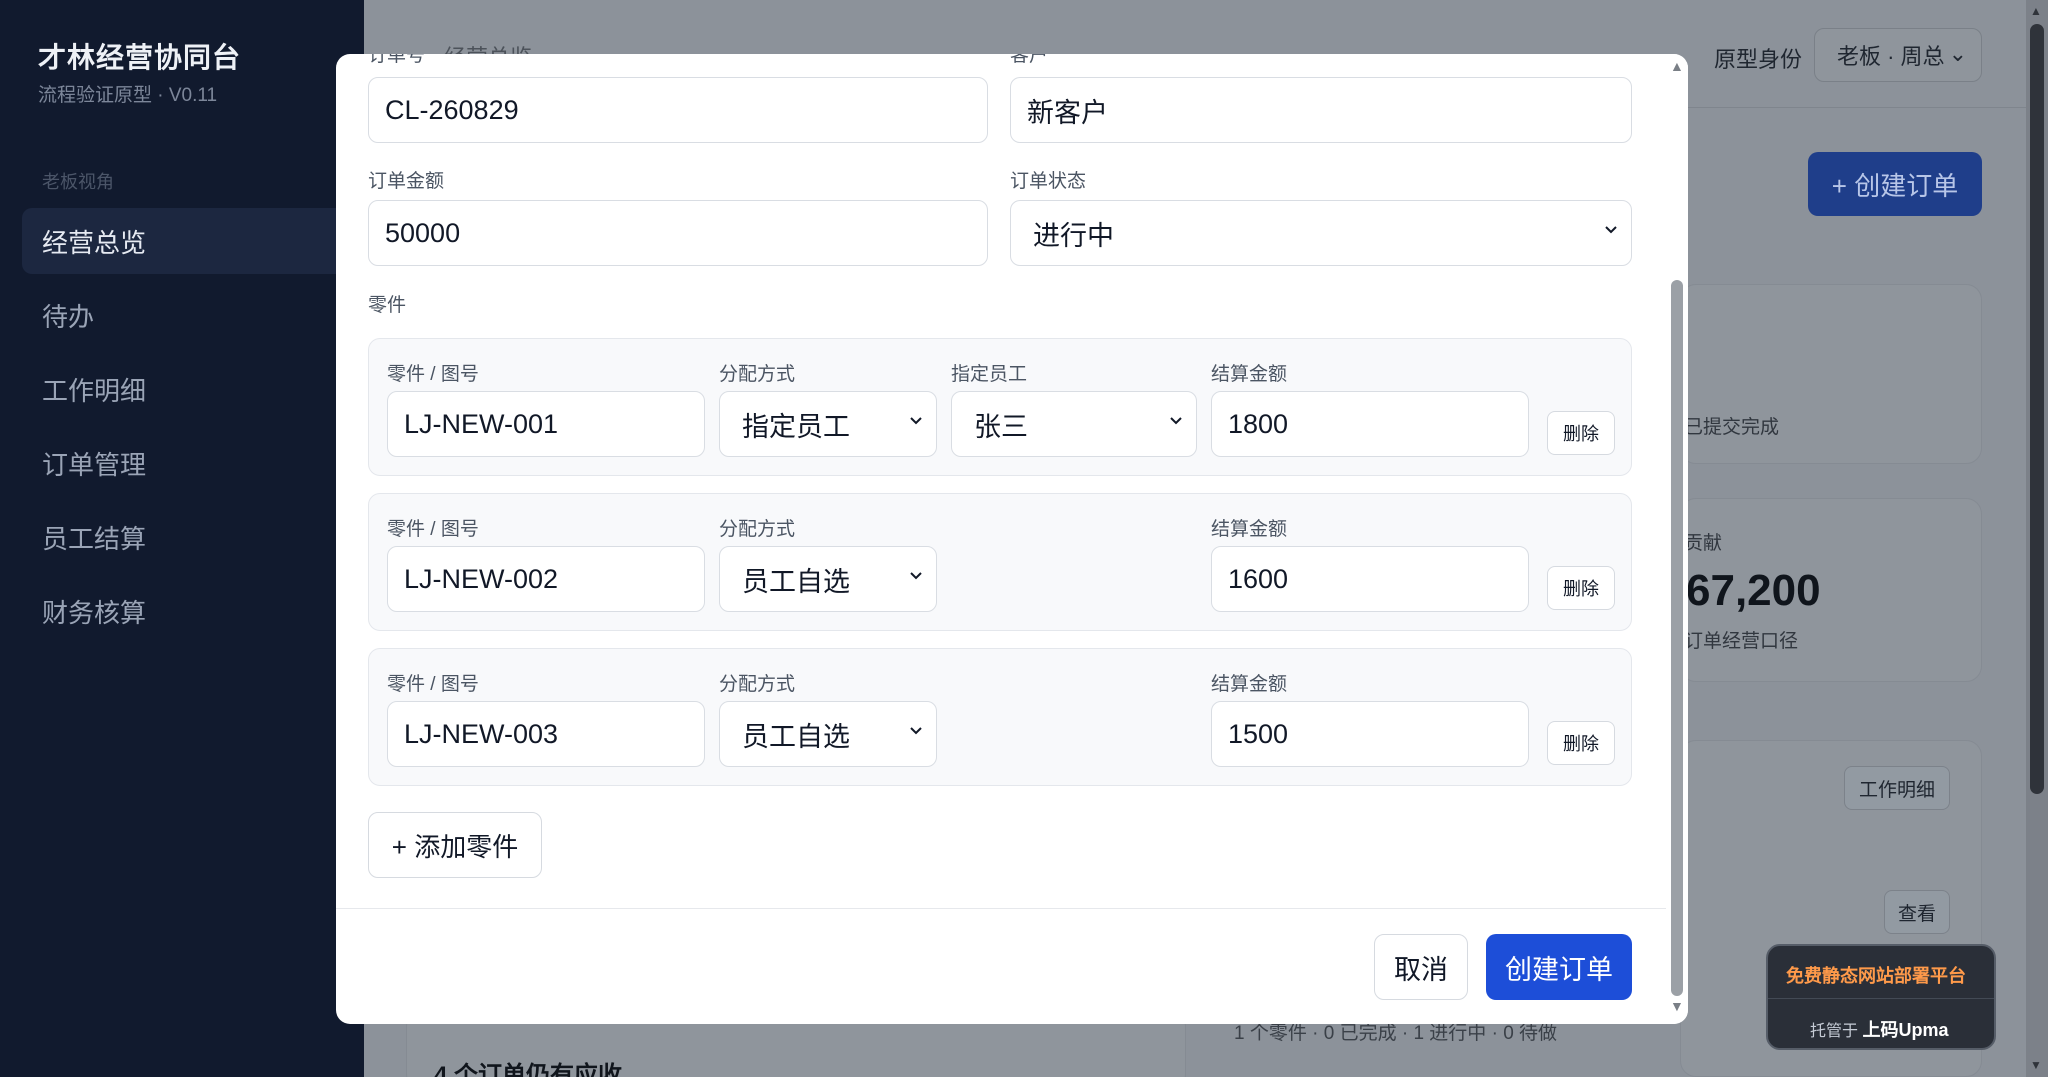  I want to click on sidebar-item-settlement: 员工结算, so click(193, 537).